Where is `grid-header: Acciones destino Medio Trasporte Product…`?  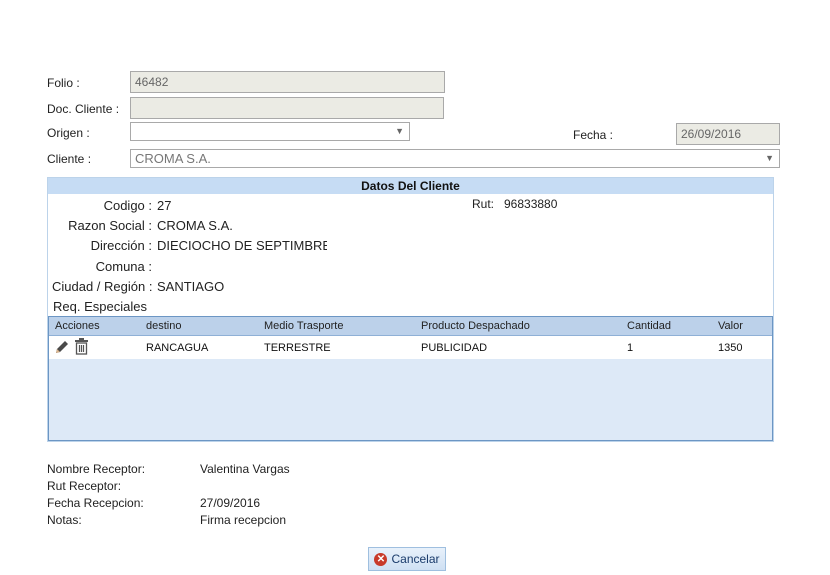 grid-header: Acciones destino Medio Trasporte Product… is located at coordinates (410, 326).